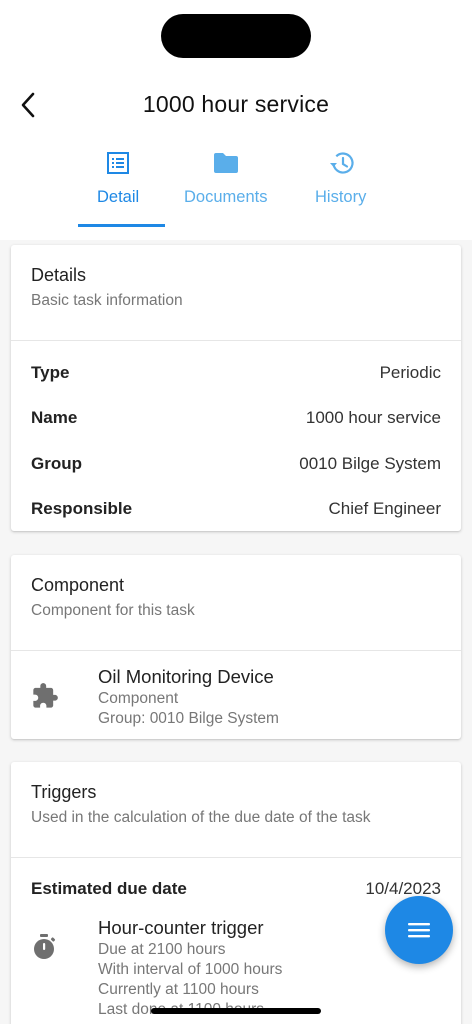 The image size is (472, 1024). I want to click on tab-label: Detail, so click(118, 197).